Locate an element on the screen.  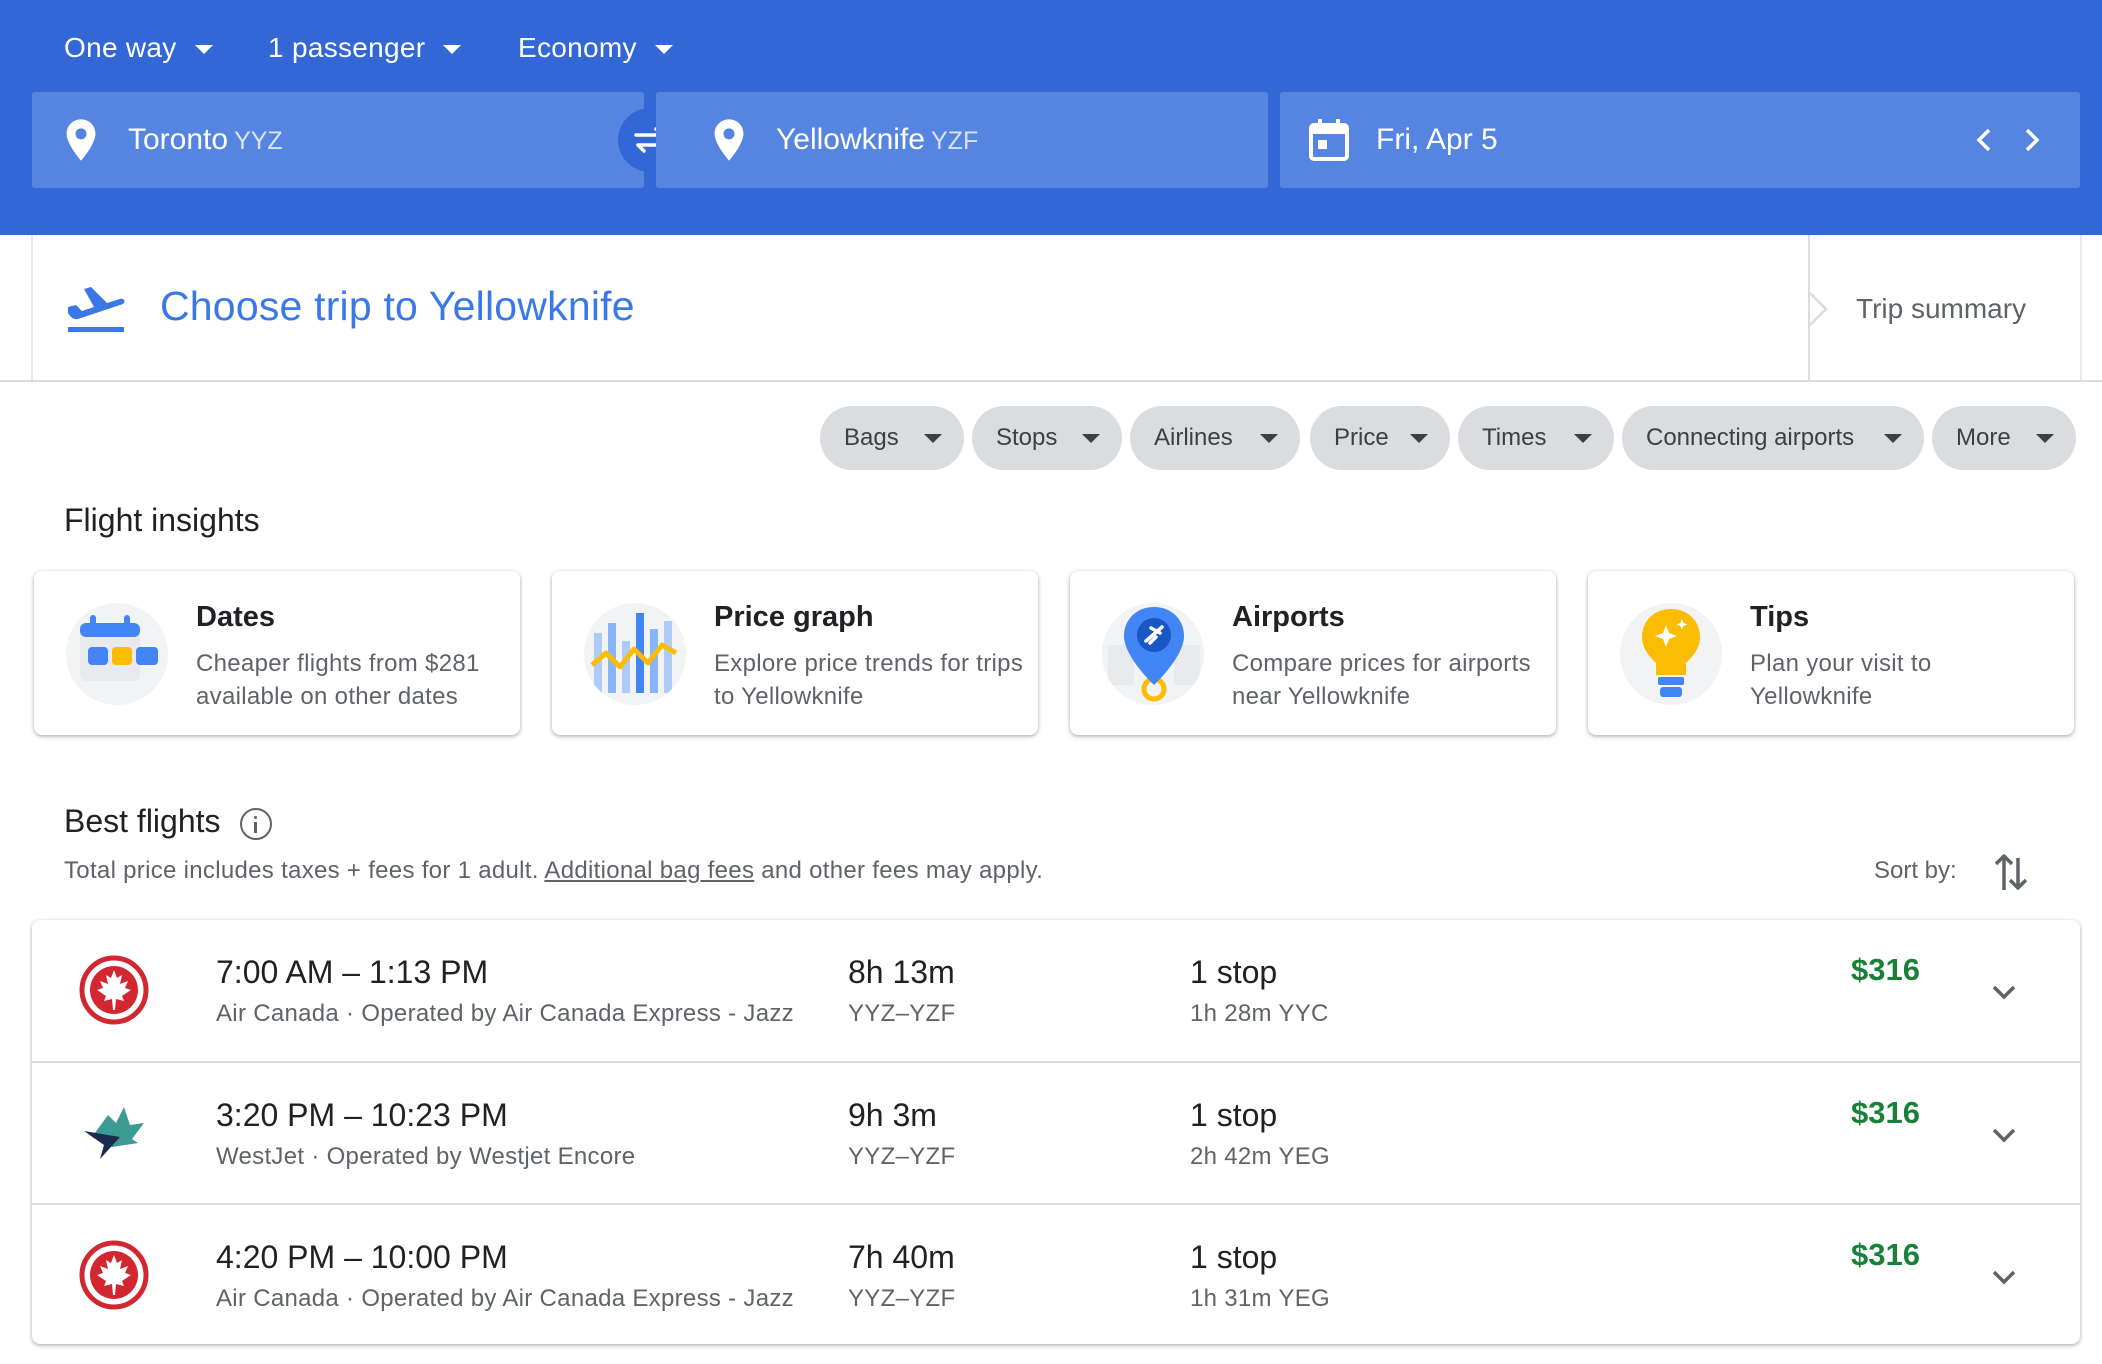
filter-chip-more: More is located at coordinates (2004, 438).